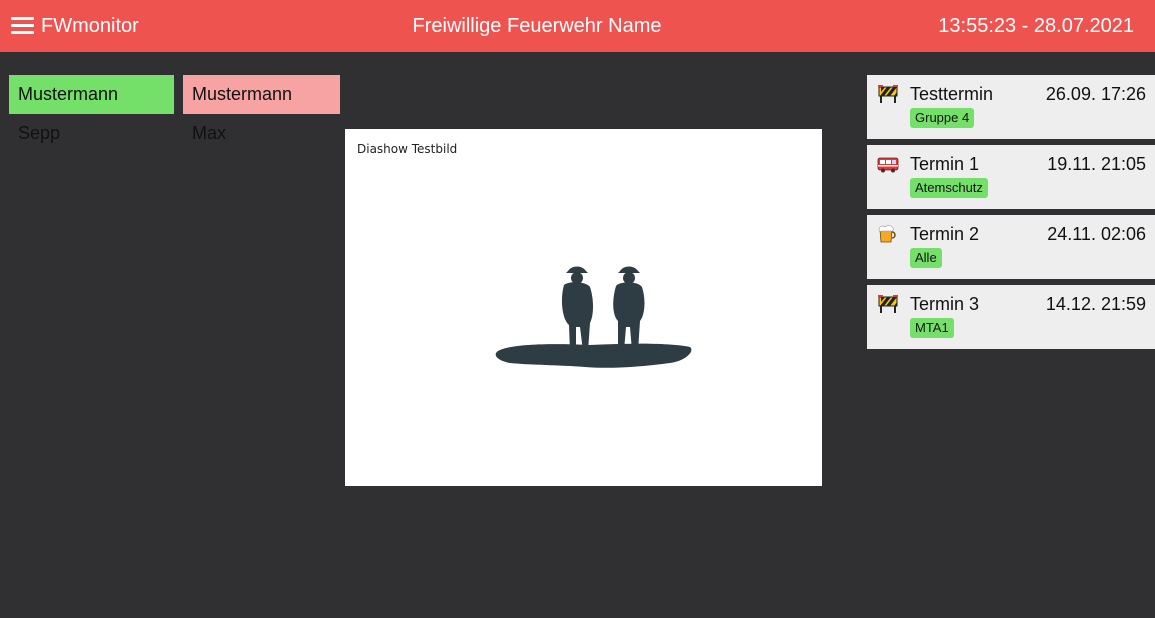 The width and height of the screenshot is (1155, 618). Describe the element at coordinates (945, 304) in the screenshot. I see `event-title: Termin 3` at that location.